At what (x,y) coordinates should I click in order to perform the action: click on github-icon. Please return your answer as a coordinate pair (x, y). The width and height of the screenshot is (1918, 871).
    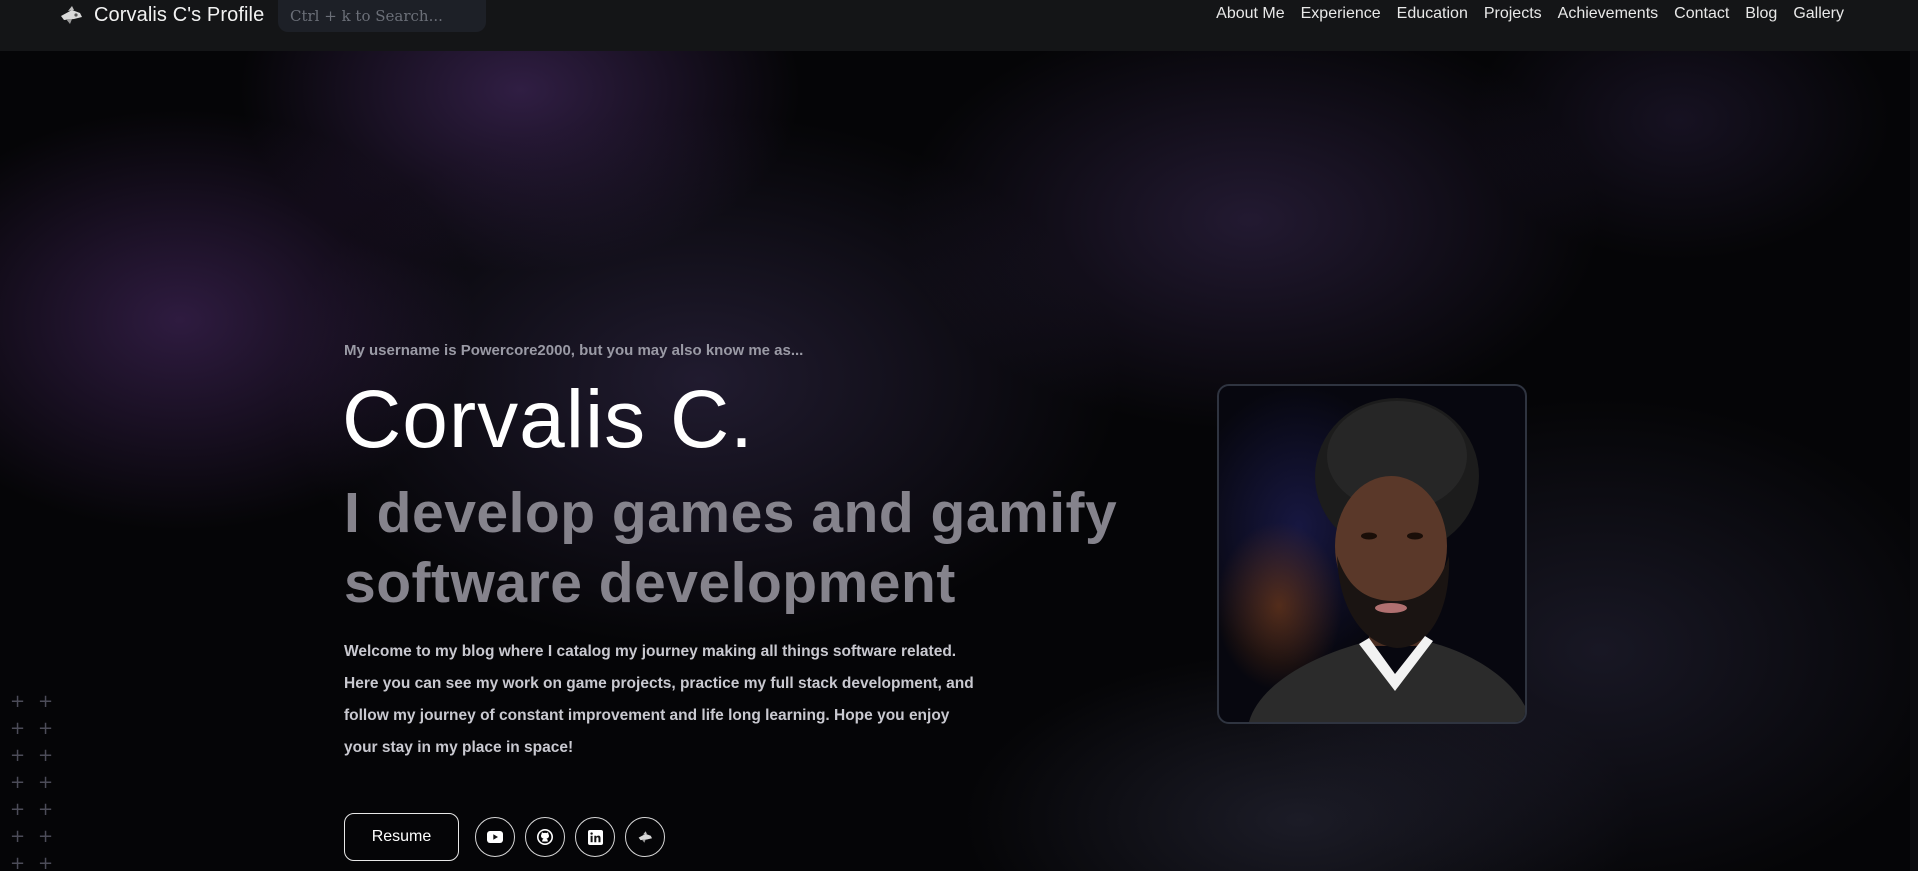
    Looking at the image, I should click on (545, 837).